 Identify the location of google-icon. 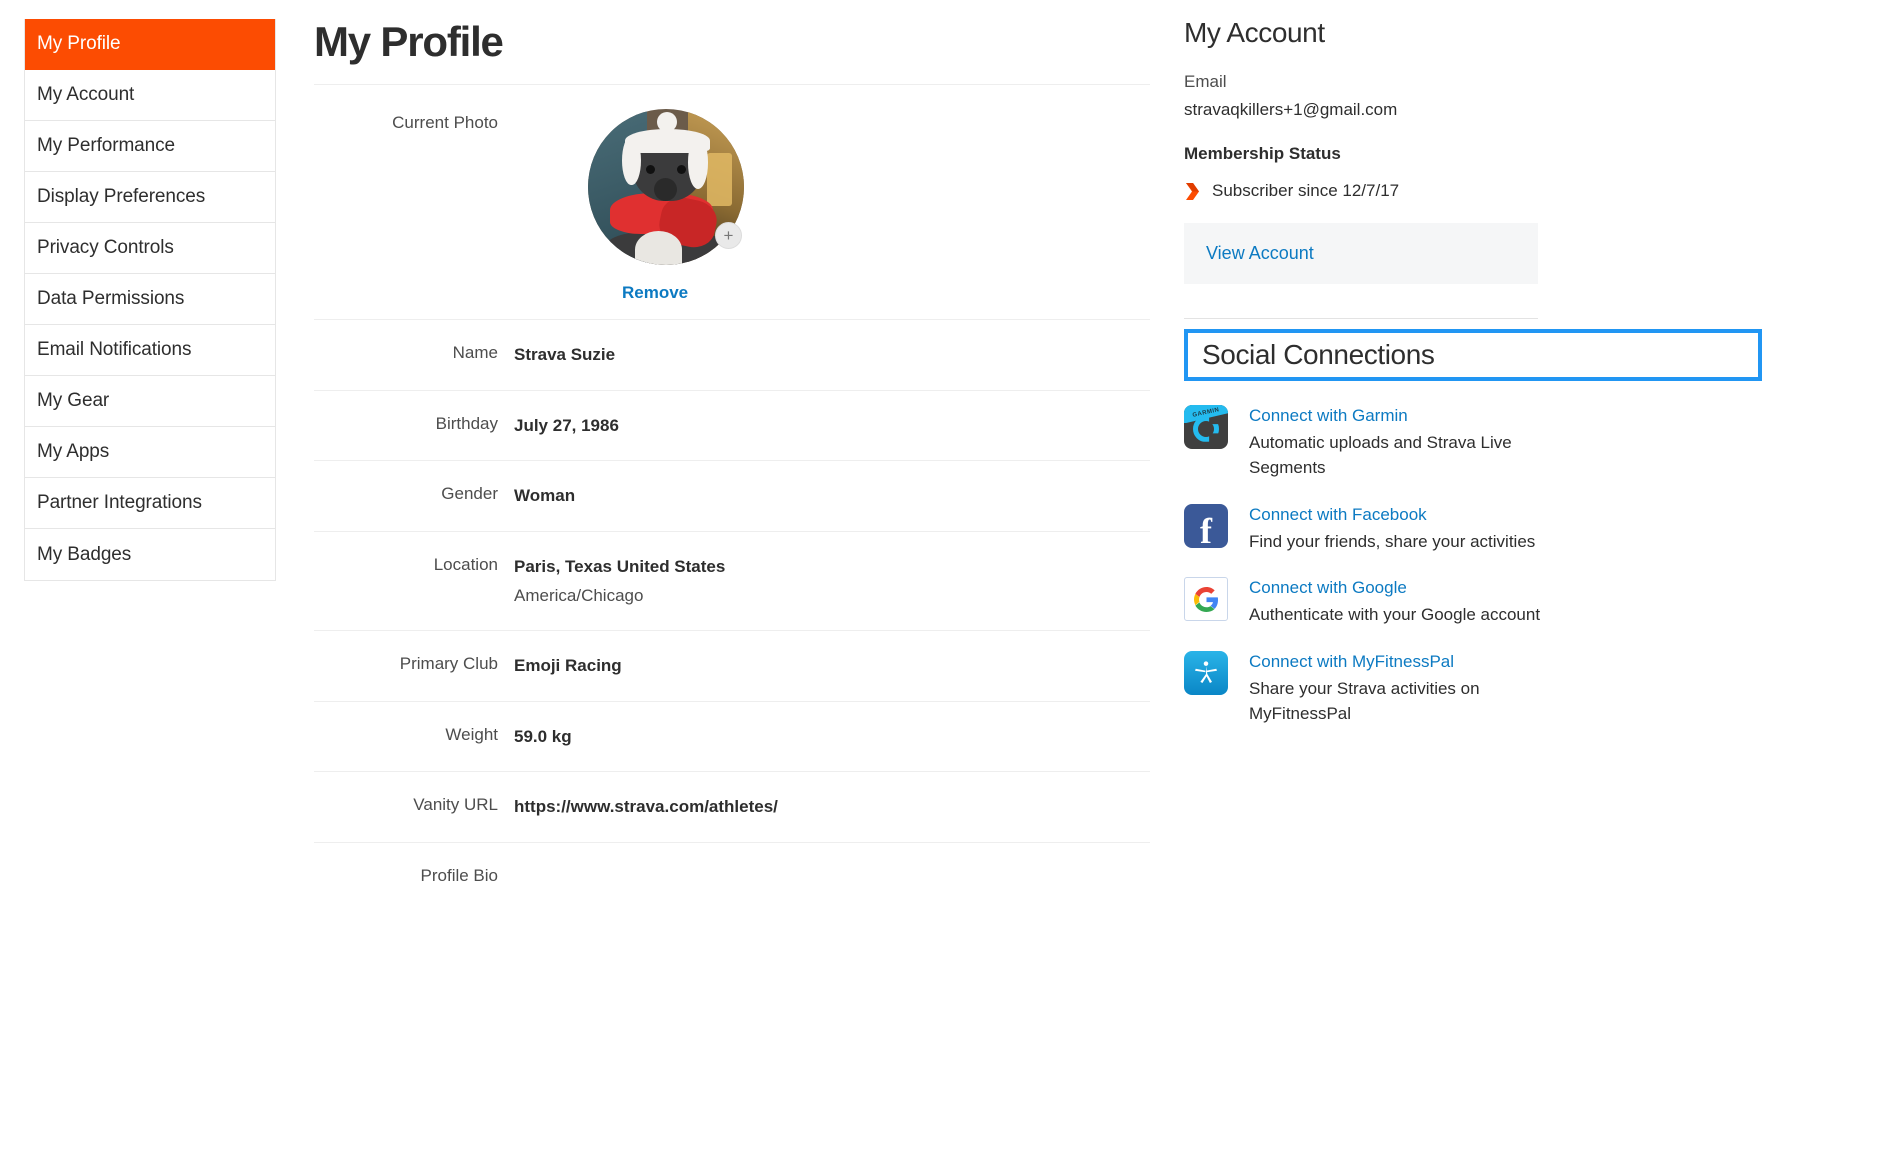
(1206, 599).